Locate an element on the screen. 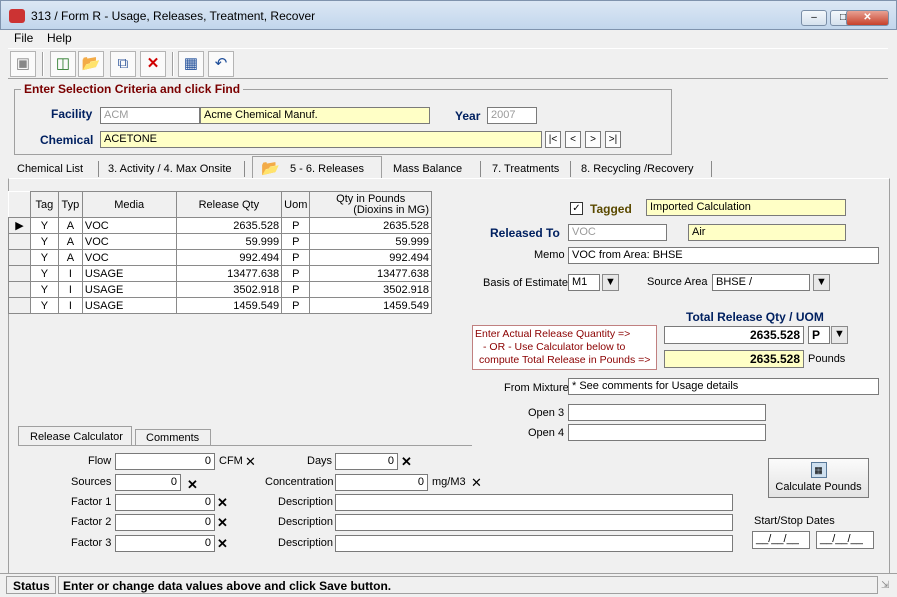 This screenshot has width=897, height=597. factor3-field: 0 is located at coordinates (165, 543).